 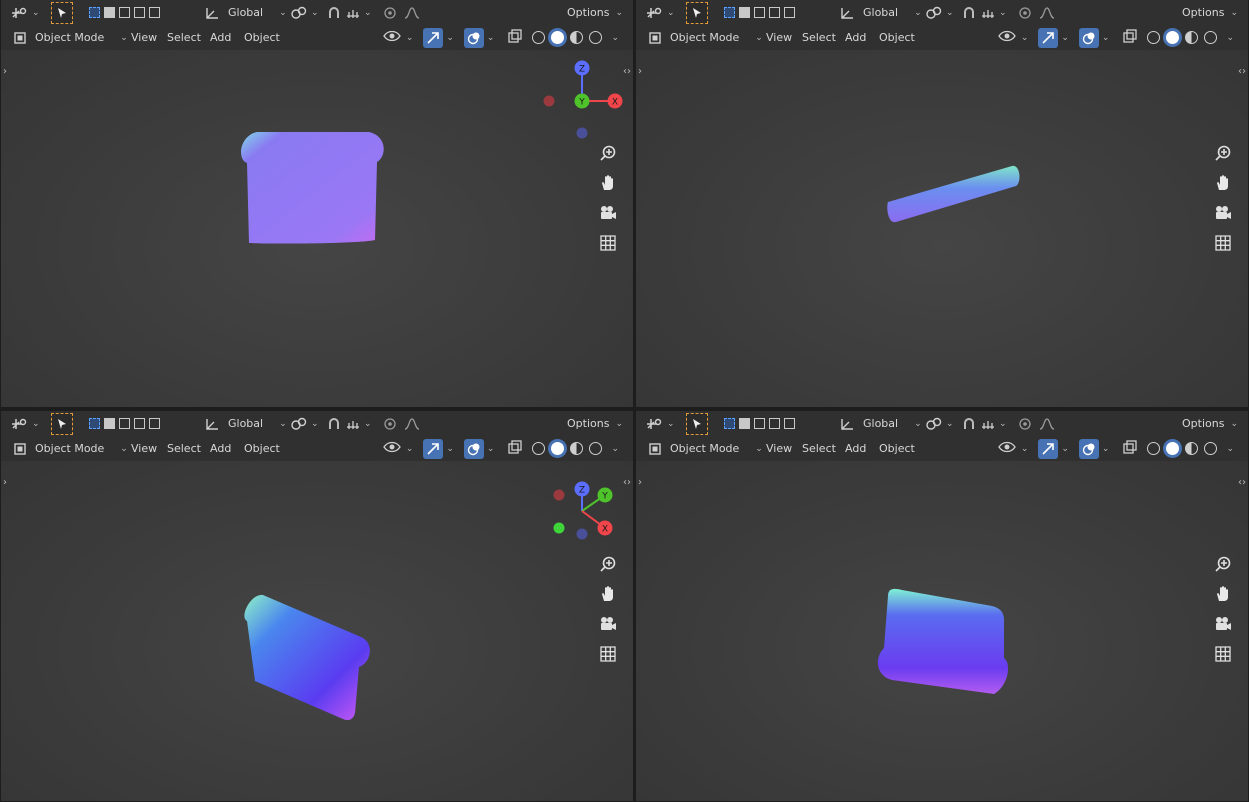 What do you see at coordinates (1154, 37) in the screenshot?
I see `wireframe-shading-icon` at bounding box center [1154, 37].